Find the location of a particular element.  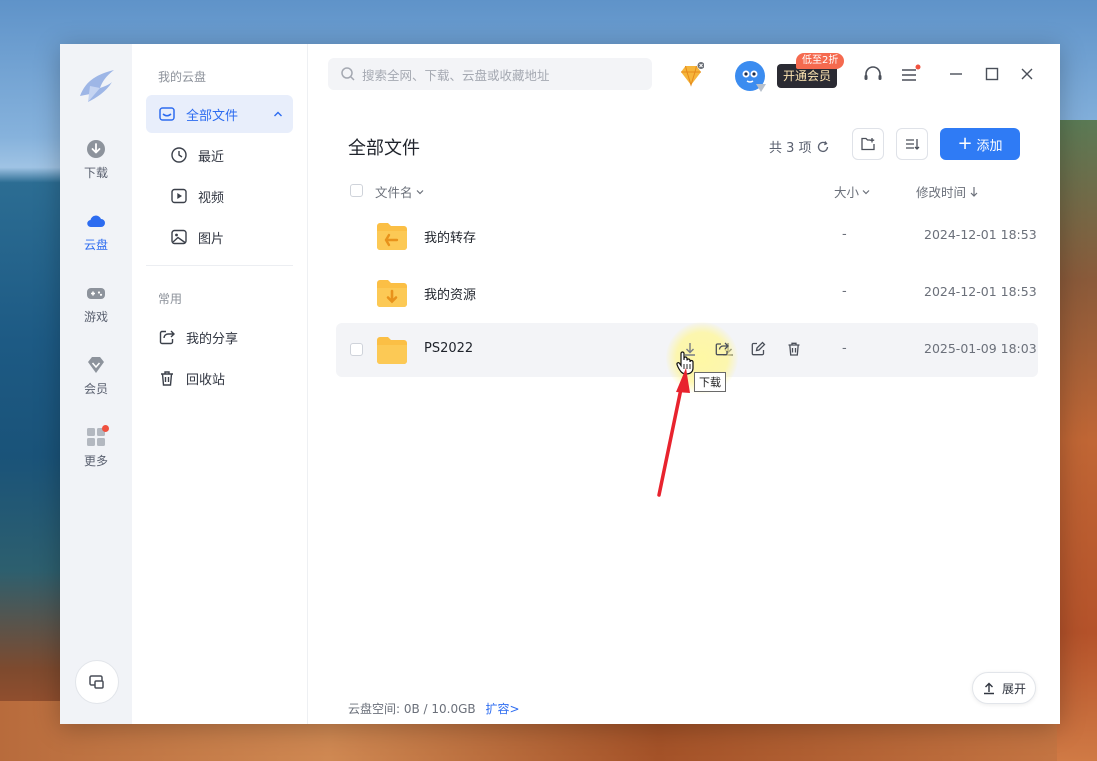

page-title: 全部文件 is located at coordinates (384, 148).